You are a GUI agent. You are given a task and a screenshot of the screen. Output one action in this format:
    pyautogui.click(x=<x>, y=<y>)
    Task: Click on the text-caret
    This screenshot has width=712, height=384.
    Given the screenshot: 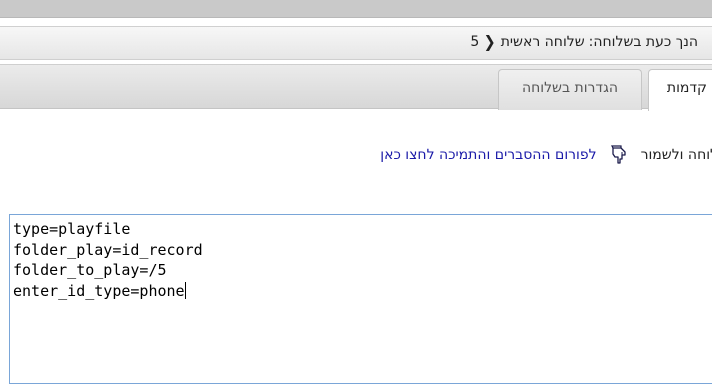 What is the action you would take?
    pyautogui.click(x=185, y=290)
    